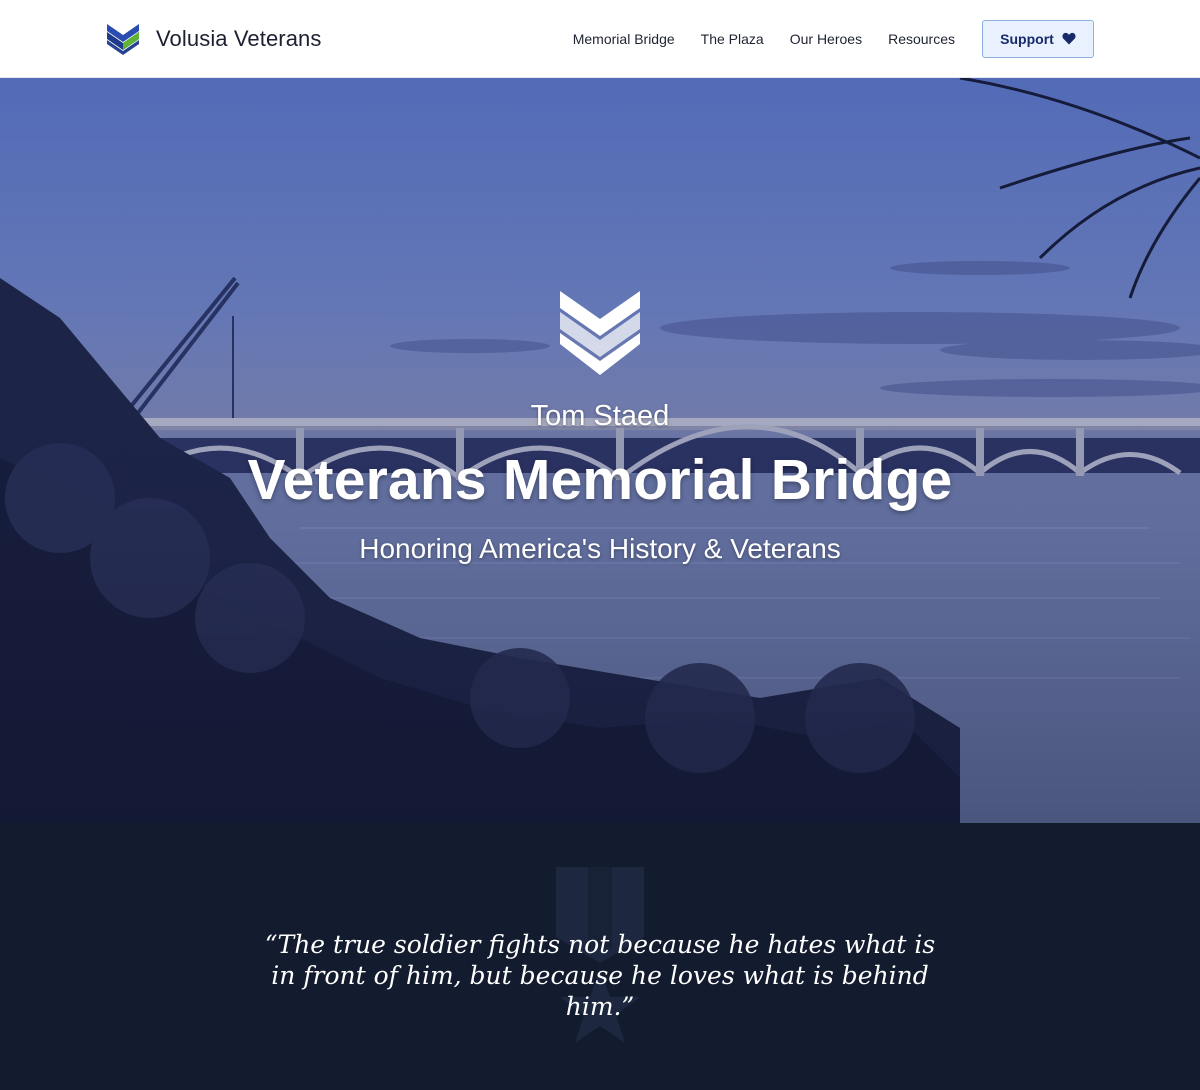 This screenshot has height=1090, width=1200. Describe the element at coordinates (600, 333) in the screenshot. I see `chevron-emblem-icon` at that location.